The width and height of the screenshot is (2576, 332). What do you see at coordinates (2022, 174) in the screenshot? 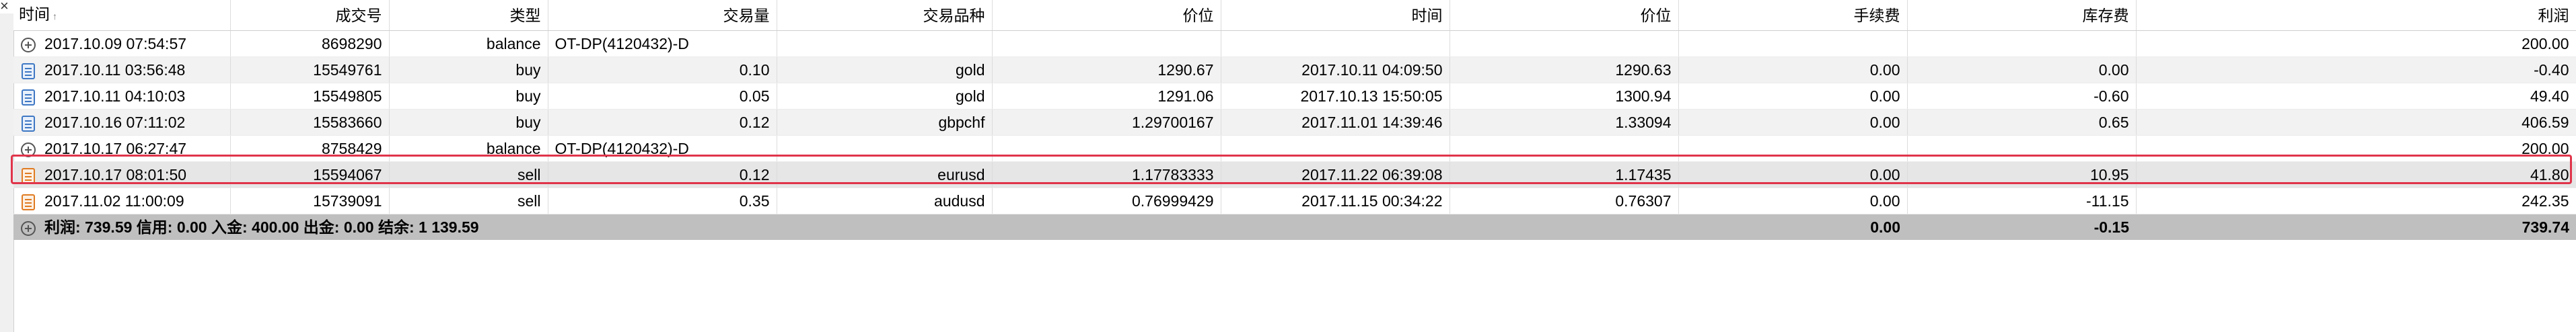
I see `cell-swap: 10.95` at bounding box center [2022, 174].